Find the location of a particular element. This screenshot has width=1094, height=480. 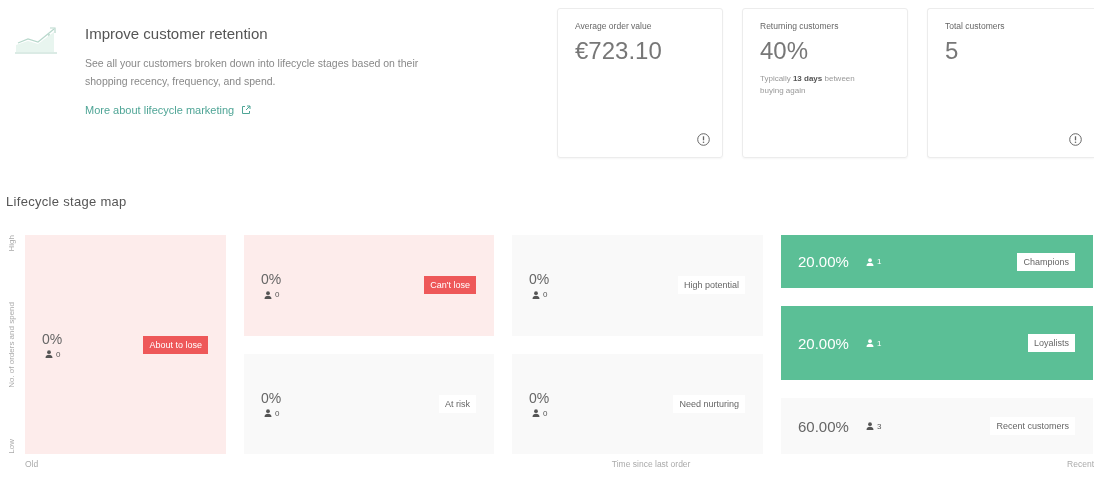

axis-label: Recent is located at coordinates (1080, 464).